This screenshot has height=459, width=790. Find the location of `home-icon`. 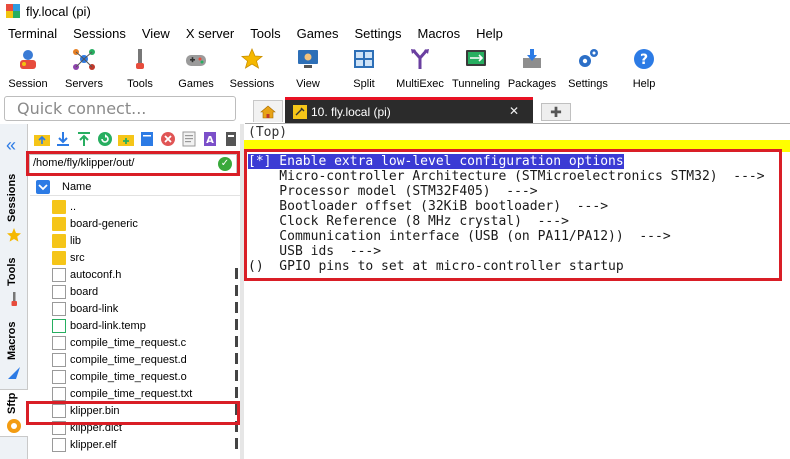

home-icon is located at coordinates (268, 111).